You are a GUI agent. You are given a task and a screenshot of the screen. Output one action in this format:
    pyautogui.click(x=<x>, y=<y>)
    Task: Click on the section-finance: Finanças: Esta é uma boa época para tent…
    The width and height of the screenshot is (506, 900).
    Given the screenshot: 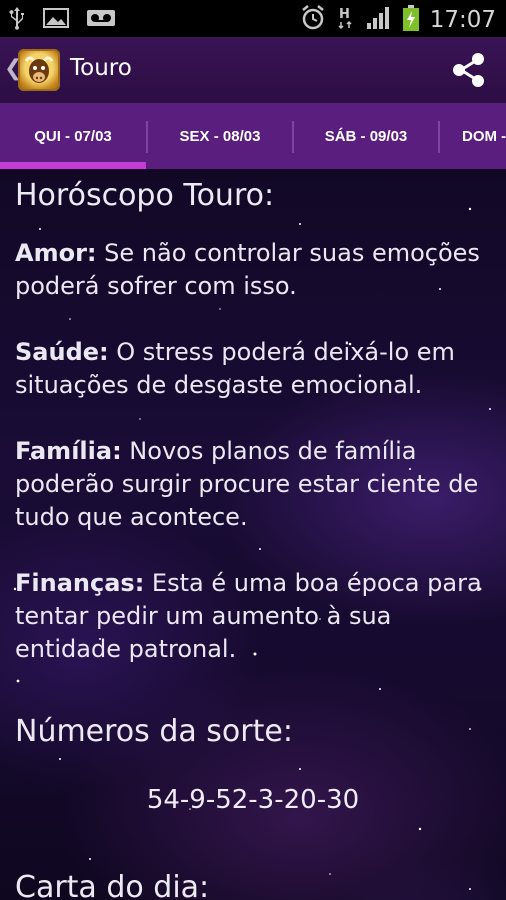 What is the action you would take?
    pyautogui.click(x=255, y=616)
    